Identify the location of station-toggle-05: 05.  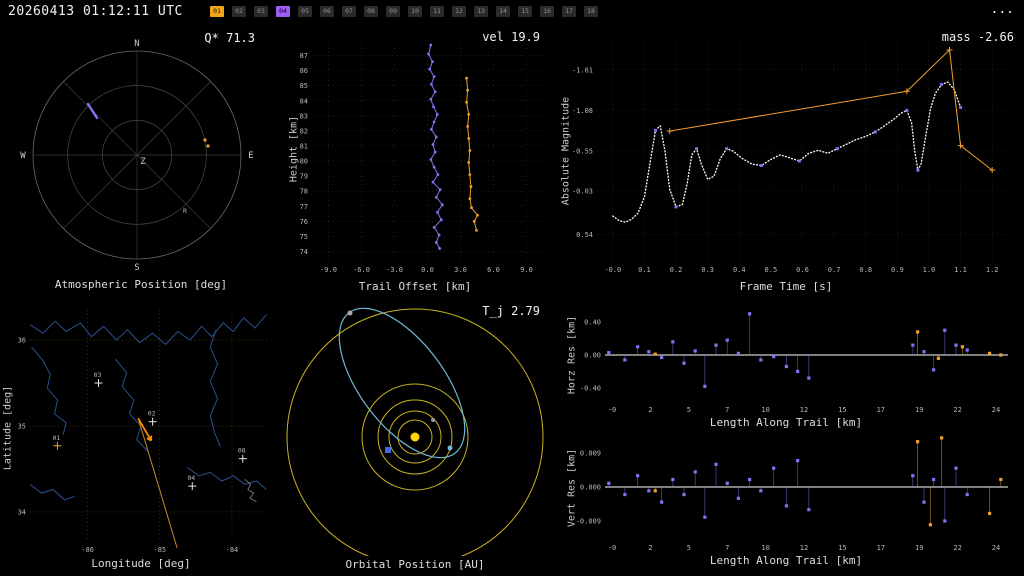
(305, 11).